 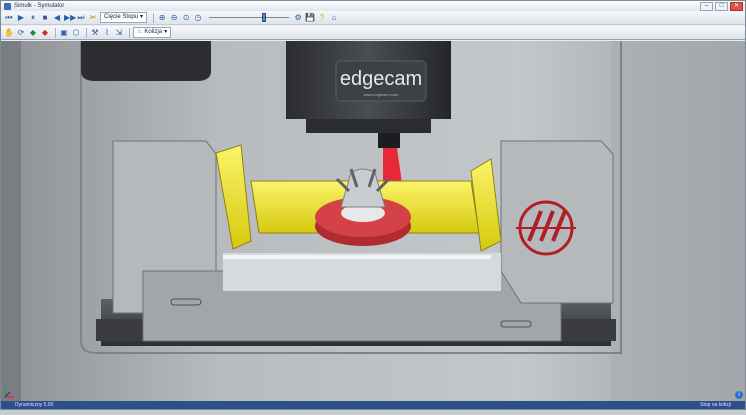 What do you see at coordinates (57, 18) in the screenshot?
I see `rewind-icon: ◀` at bounding box center [57, 18].